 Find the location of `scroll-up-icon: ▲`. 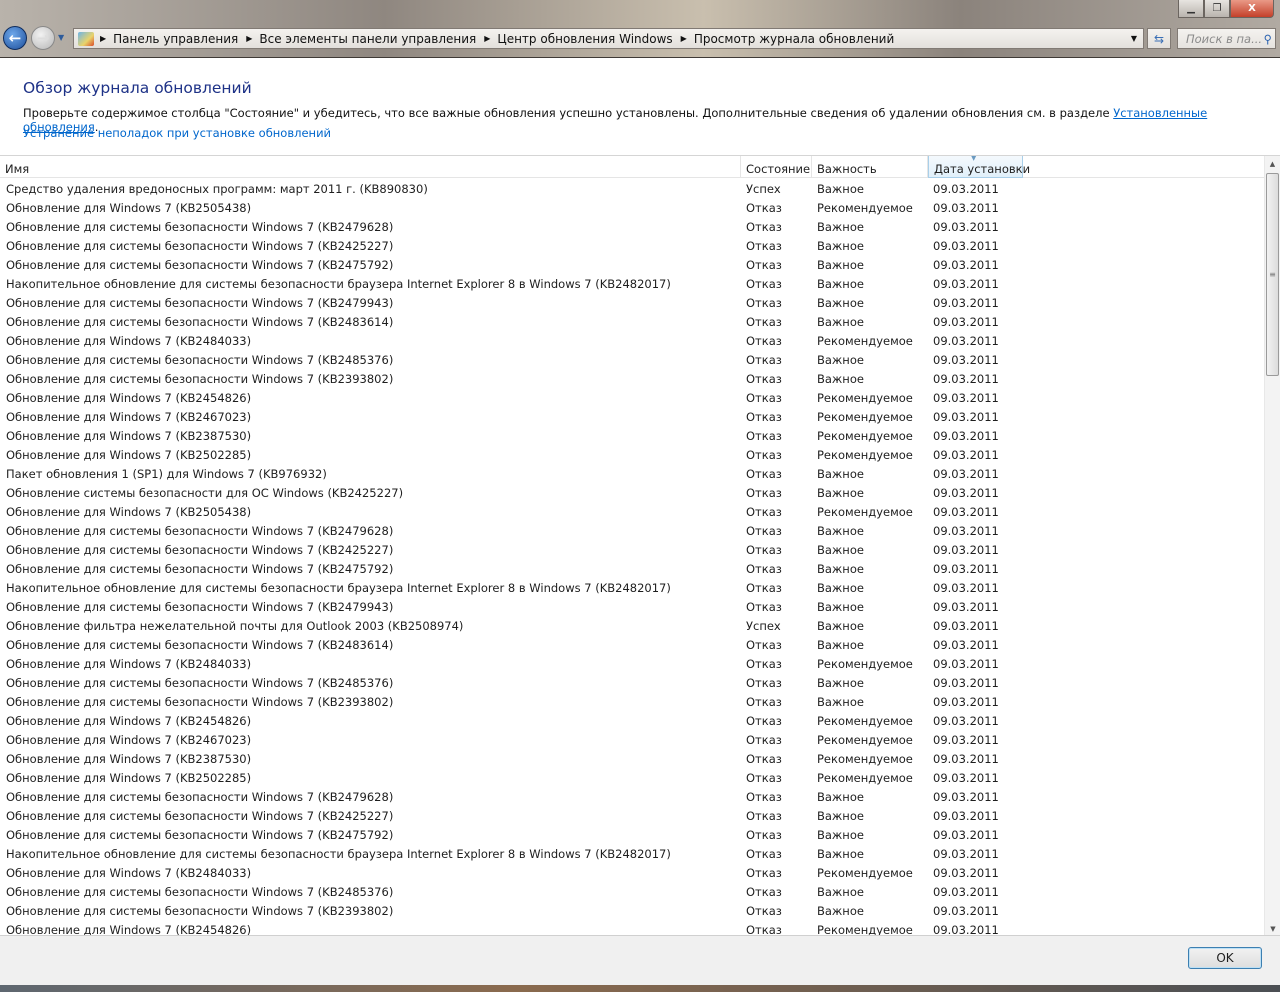

scroll-up-icon: ▲ is located at coordinates (1272, 164).